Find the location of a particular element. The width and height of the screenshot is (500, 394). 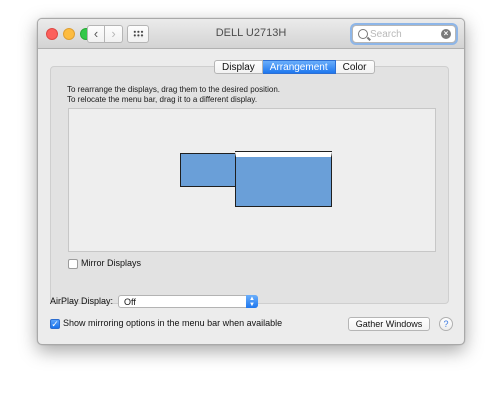

tab-display: Display is located at coordinates (238, 67).